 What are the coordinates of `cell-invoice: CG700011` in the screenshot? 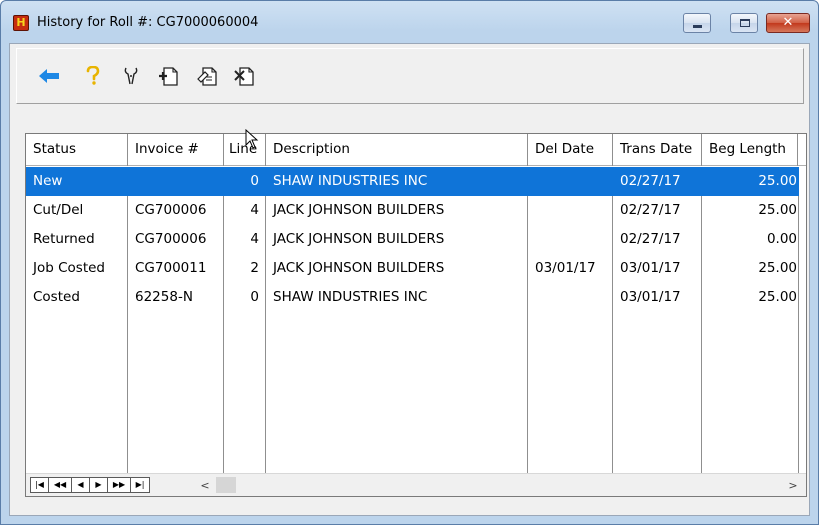 It's located at (171, 268).